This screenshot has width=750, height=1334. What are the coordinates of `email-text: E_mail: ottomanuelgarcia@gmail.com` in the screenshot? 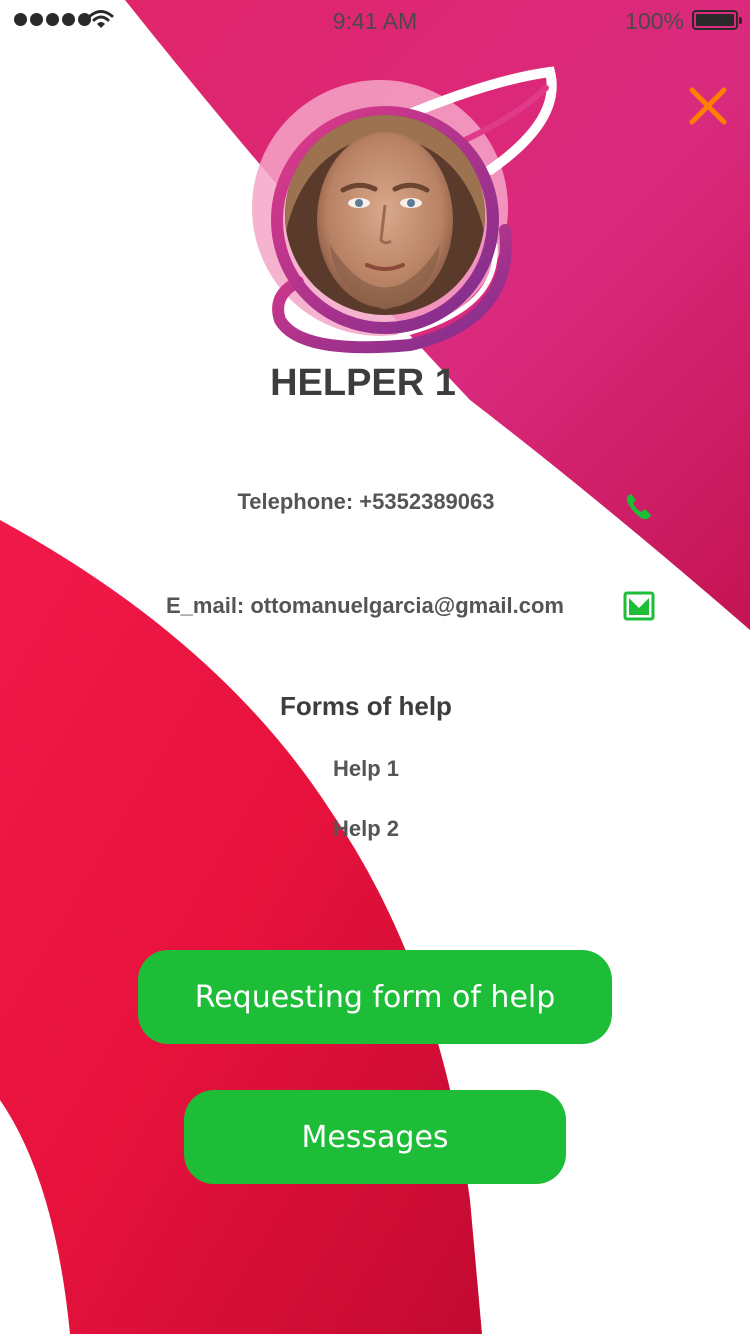 It's located at (365, 605).